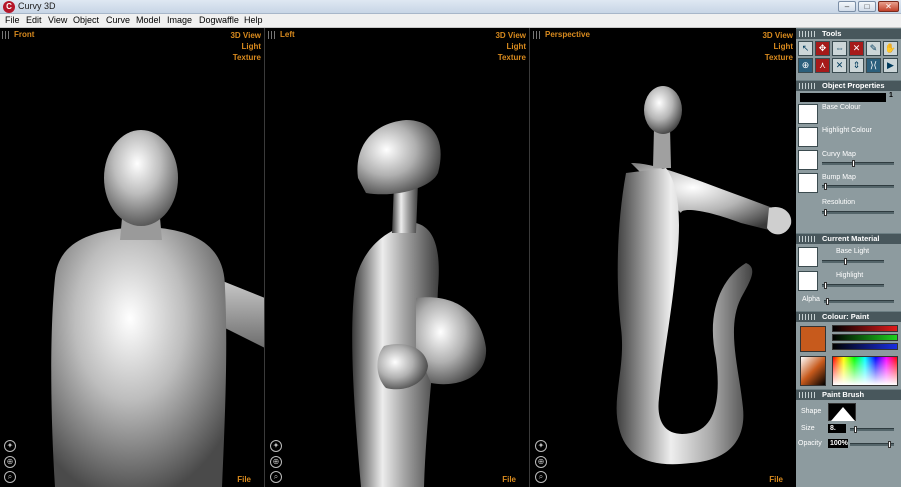  Describe the element at coordinates (890, 48) in the screenshot. I see `hand-icon: ✋` at that location.